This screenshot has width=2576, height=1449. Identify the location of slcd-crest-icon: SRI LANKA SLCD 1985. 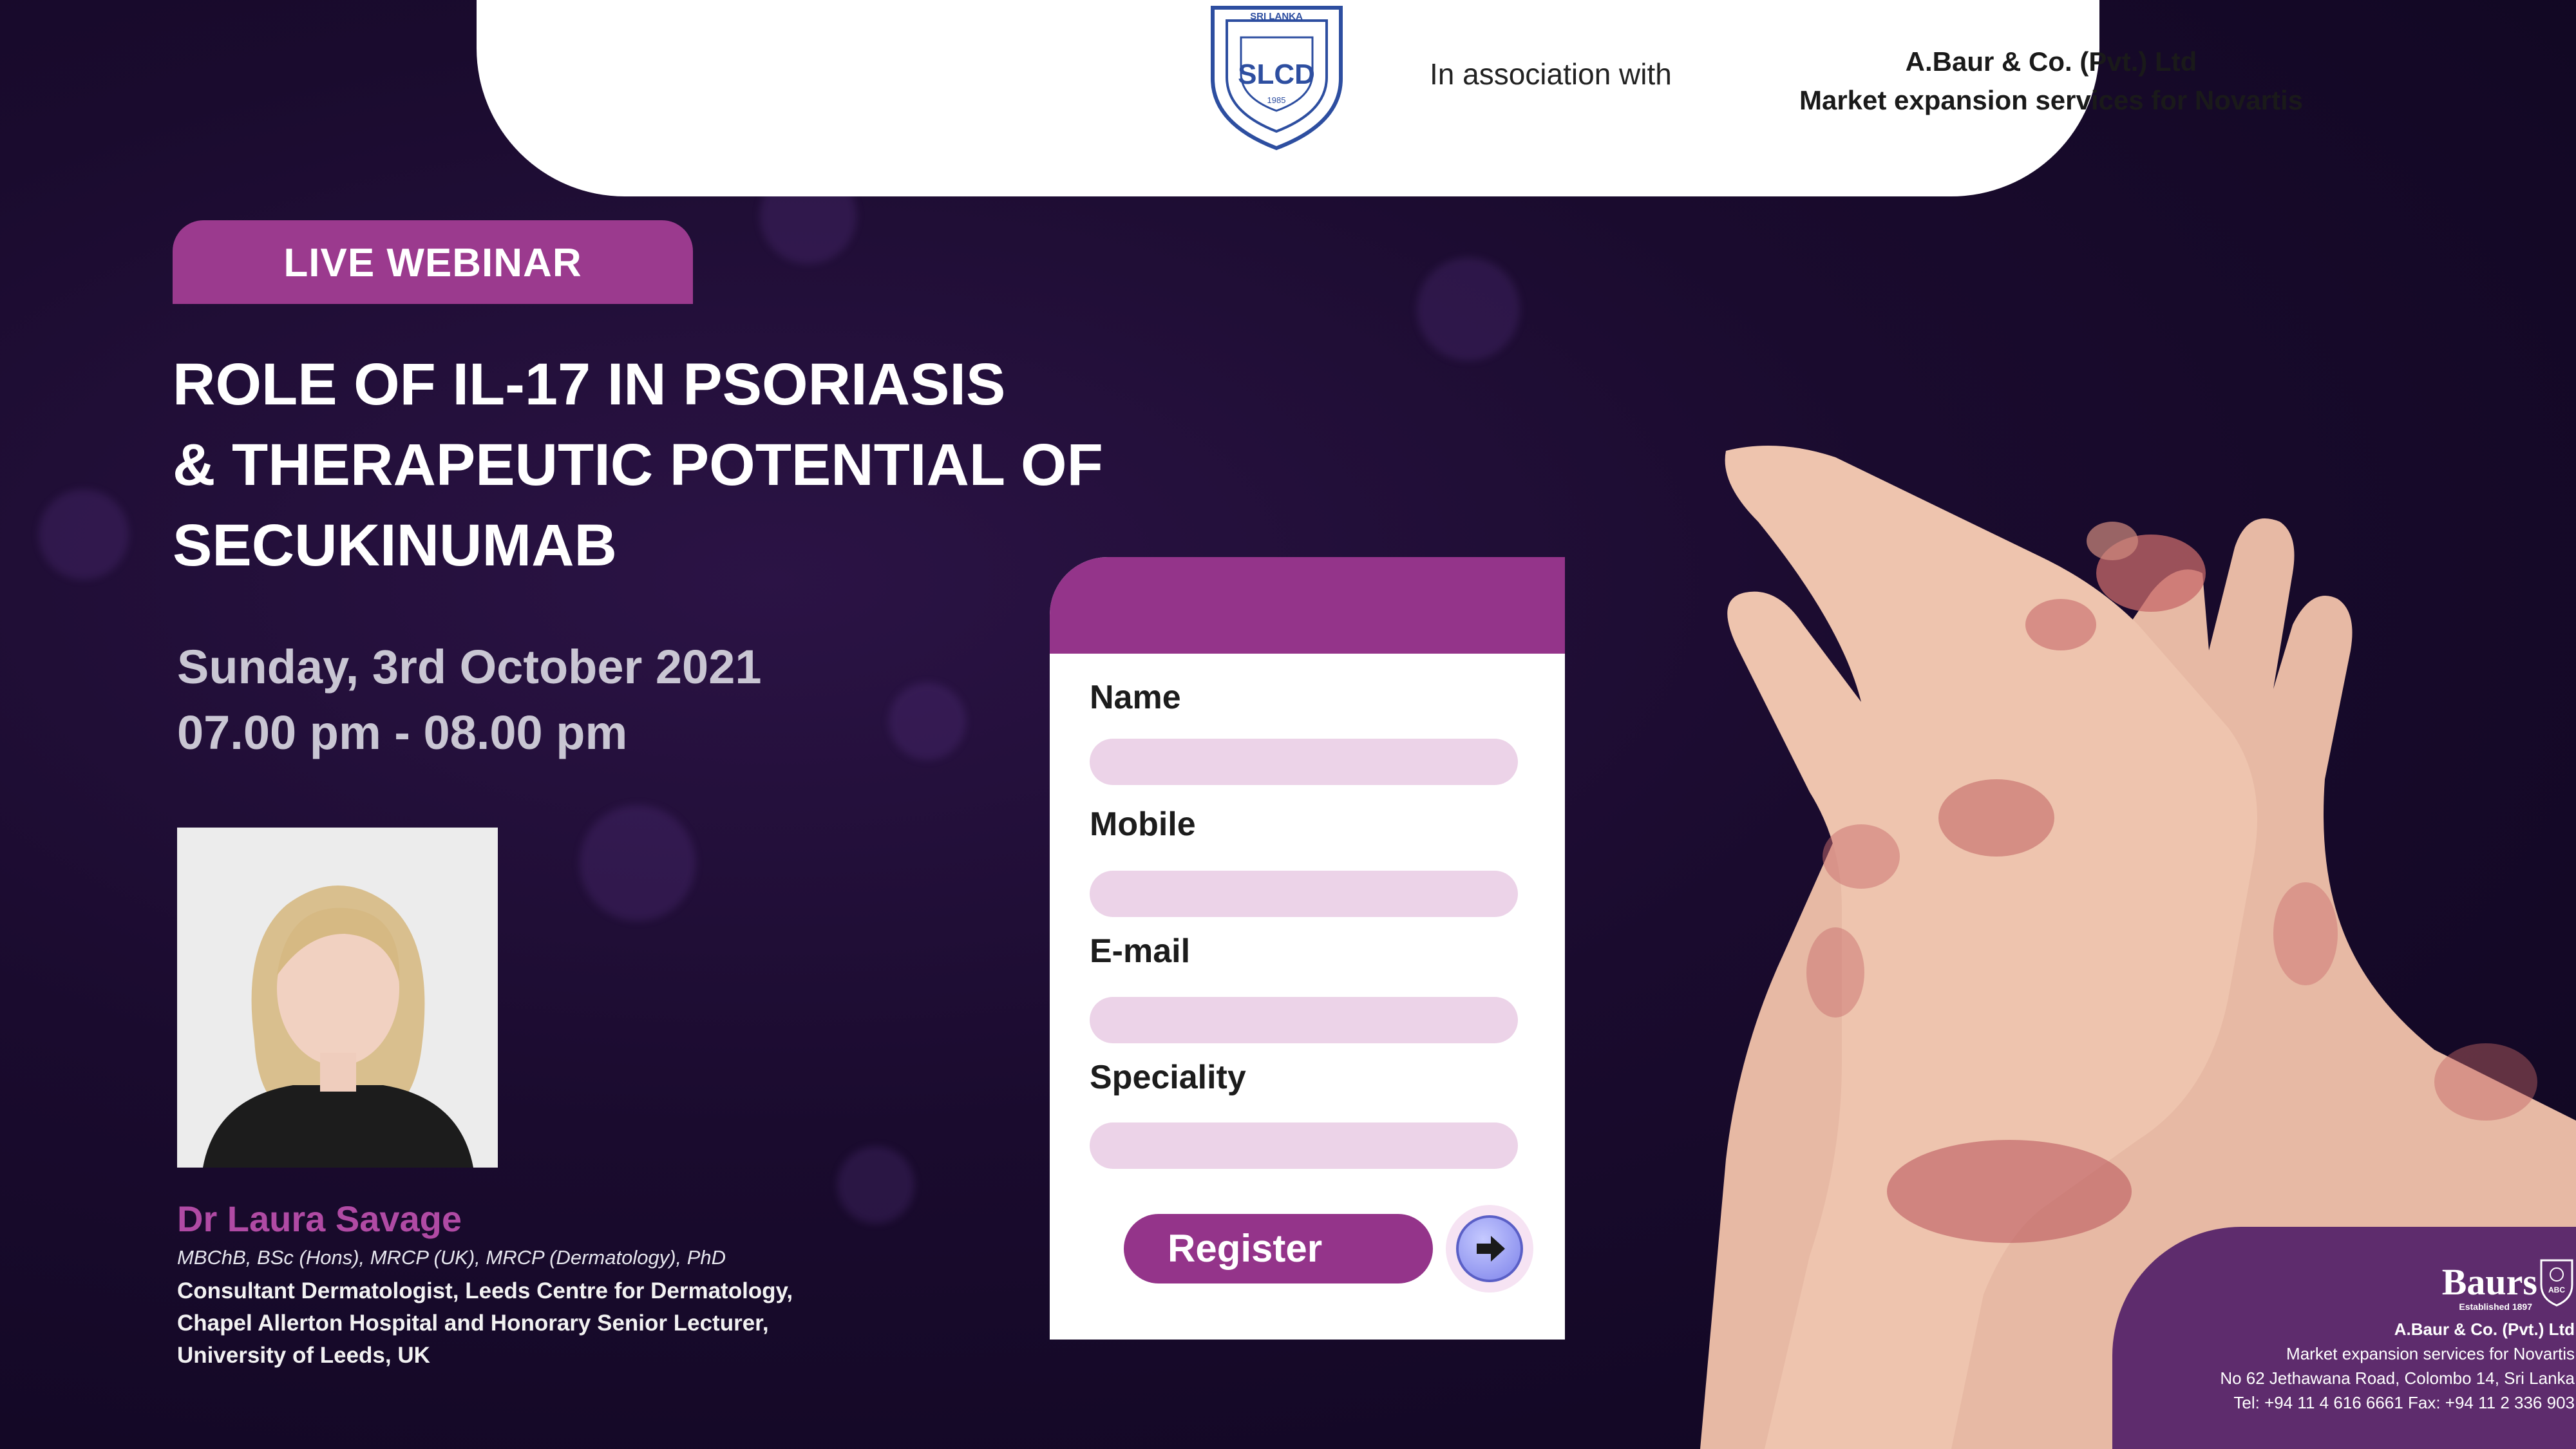
(1276, 77).